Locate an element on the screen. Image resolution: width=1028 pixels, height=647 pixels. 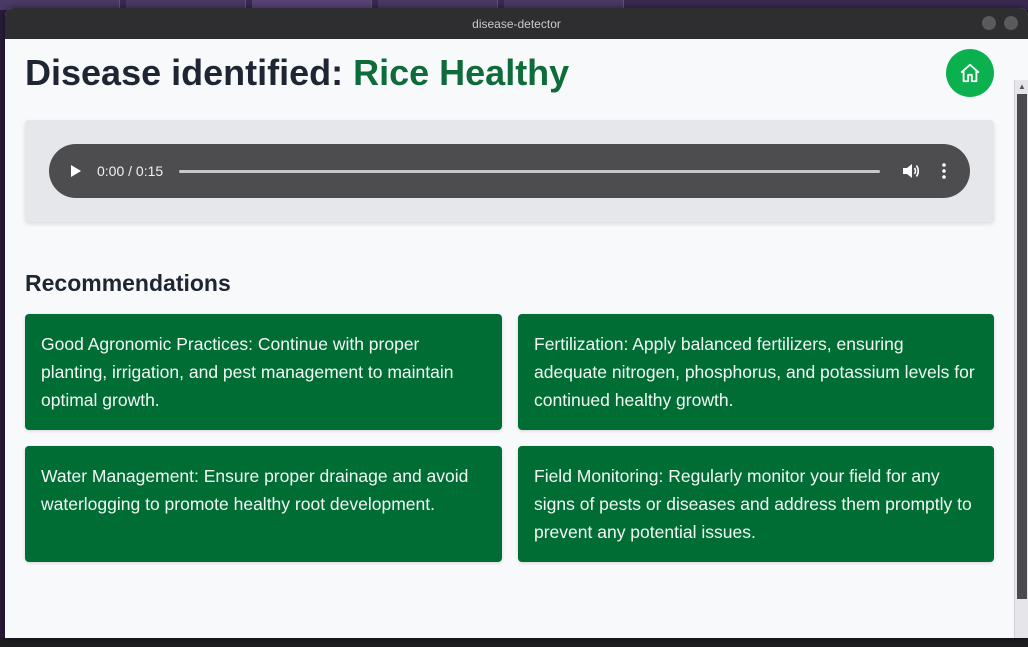
volume-button is located at coordinates (911, 171).